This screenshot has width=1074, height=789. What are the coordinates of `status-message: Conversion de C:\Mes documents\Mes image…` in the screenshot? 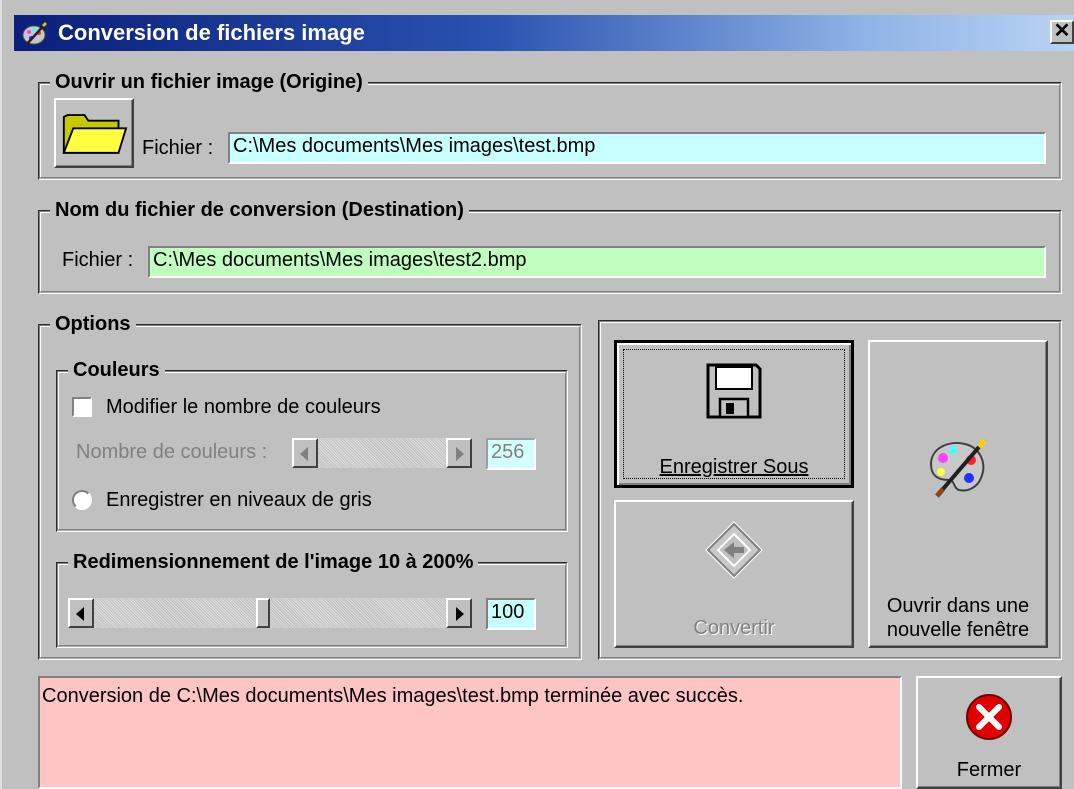 It's located at (470, 732).